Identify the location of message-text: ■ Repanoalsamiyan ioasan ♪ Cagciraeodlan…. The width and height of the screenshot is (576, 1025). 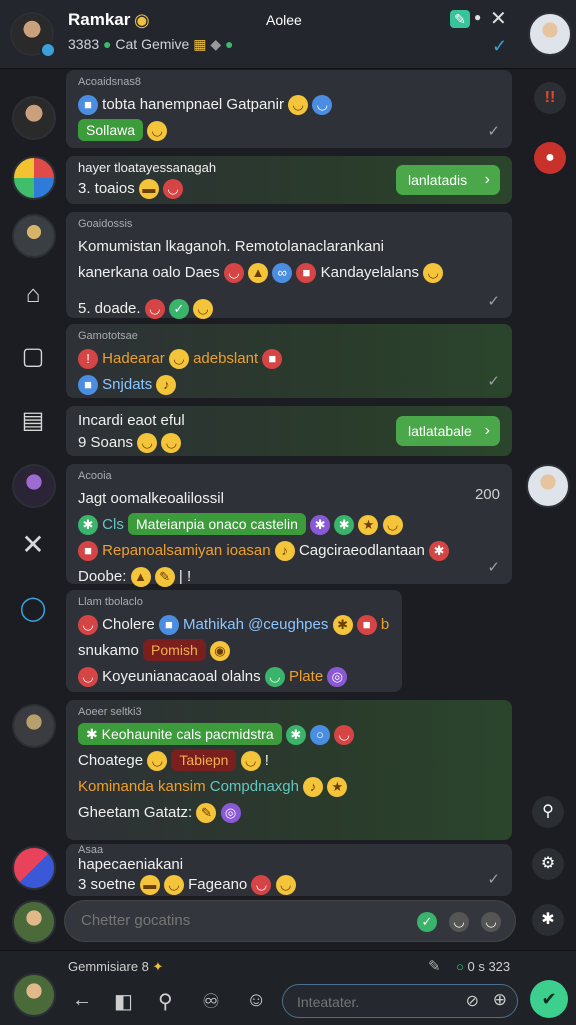
(289, 551).